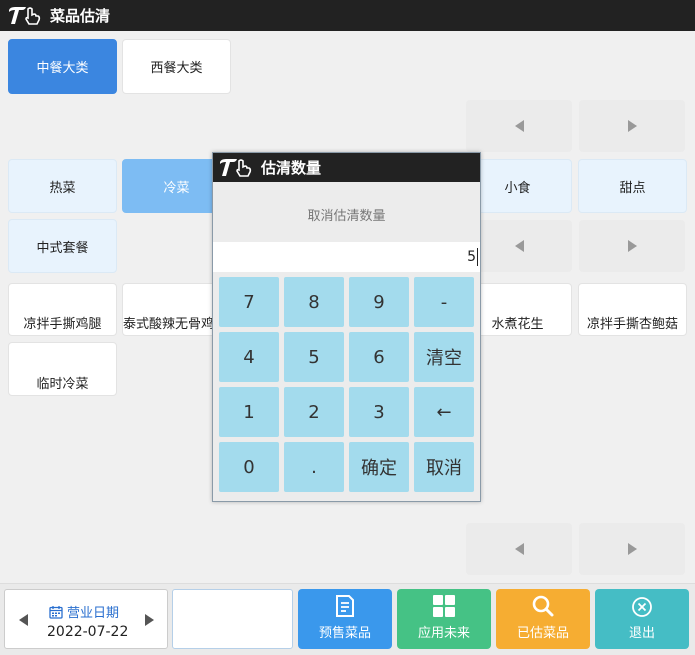  What do you see at coordinates (62, 369) in the screenshot?
I see `dish-item: 临时冷菜` at bounding box center [62, 369].